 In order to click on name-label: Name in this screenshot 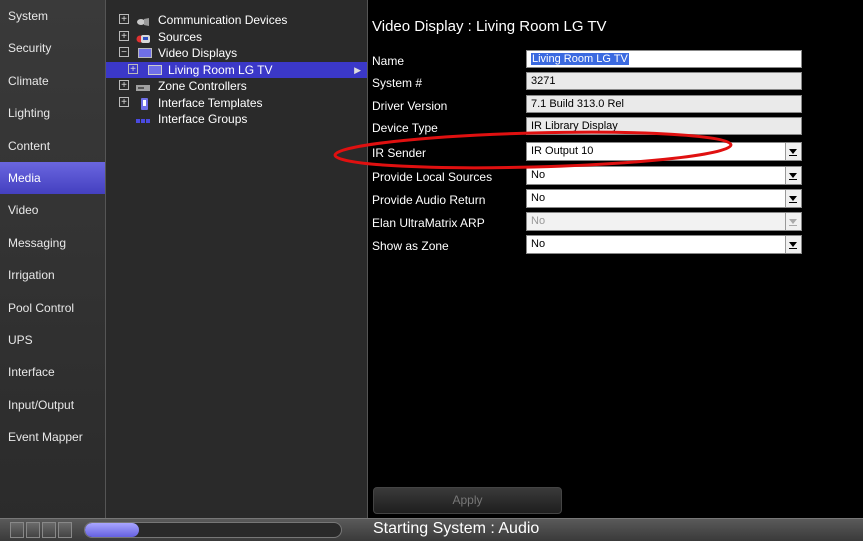, I will do `click(388, 61)`.